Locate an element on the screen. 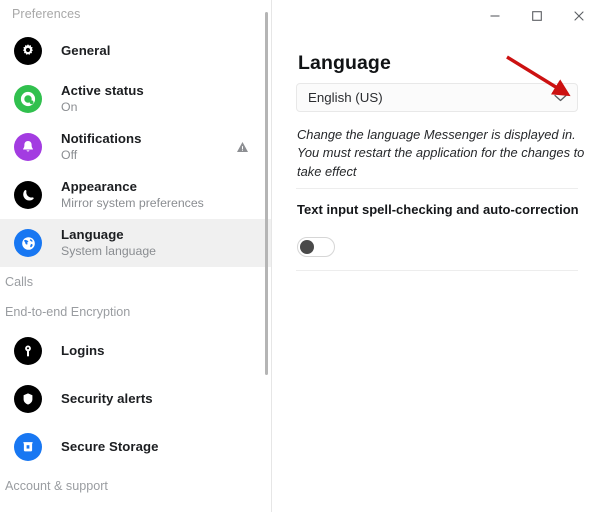 The width and height of the screenshot is (600, 512). sidebar-item-label: Secure Storage is located at coordinates (110, 447).